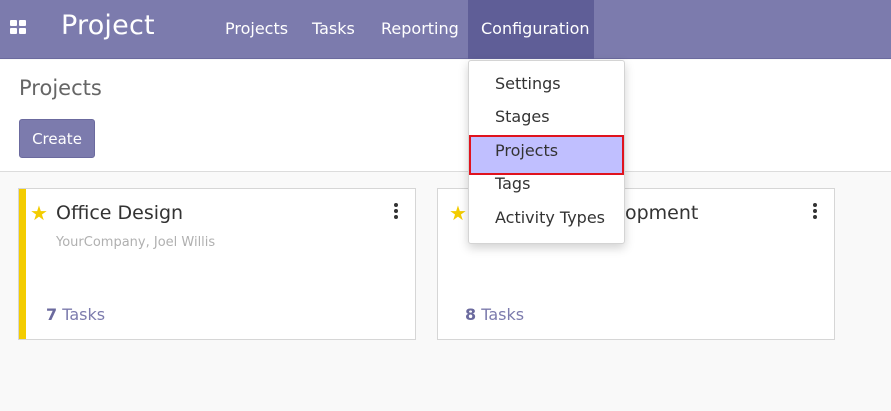  What do you see at coordinates (546, 84) in the screenshot?
I see `dropdown-item-settings: Settings` at bounding box center [546, 84].